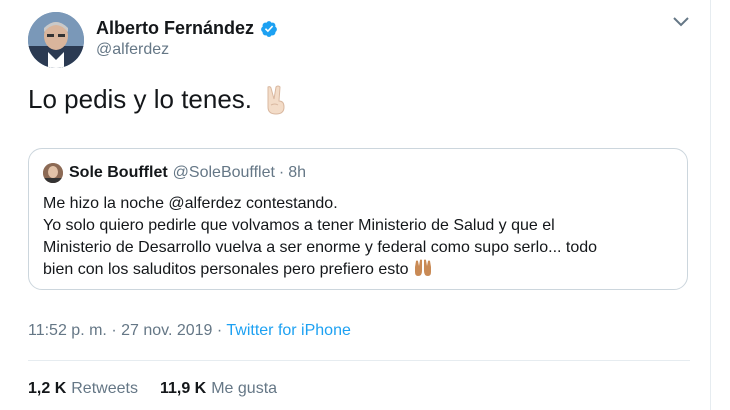  I want to click on retweets-count: 1,2 K, so click(47, 388).